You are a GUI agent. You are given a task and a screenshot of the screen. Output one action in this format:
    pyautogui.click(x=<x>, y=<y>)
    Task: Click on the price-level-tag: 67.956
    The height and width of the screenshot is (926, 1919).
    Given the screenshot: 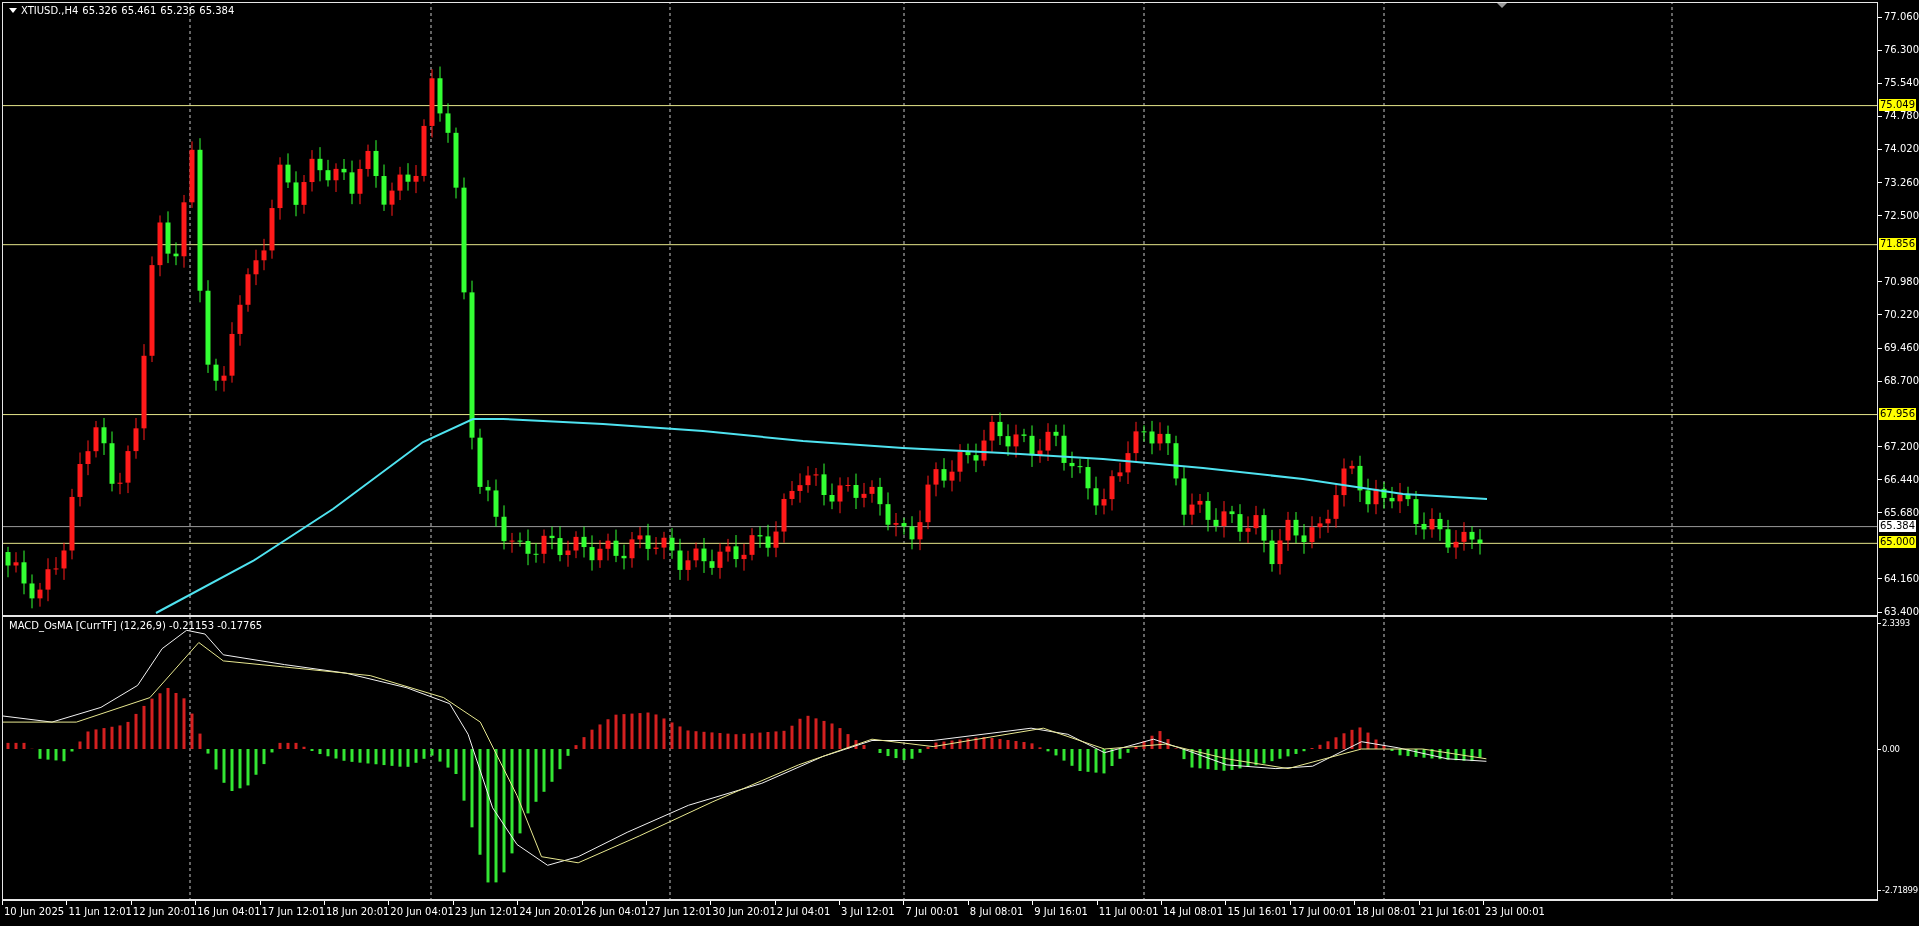 What is the action you would take?
    pyautogui.click(x=1897, y=413)
    